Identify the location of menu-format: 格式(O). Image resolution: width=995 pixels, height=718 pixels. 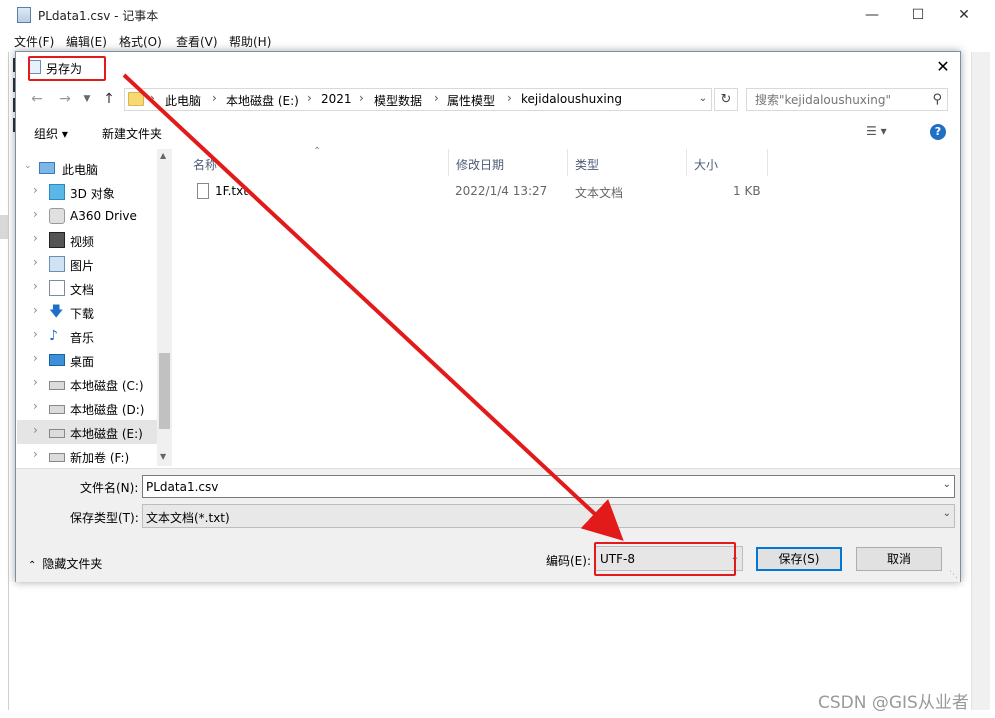
(140, 41).